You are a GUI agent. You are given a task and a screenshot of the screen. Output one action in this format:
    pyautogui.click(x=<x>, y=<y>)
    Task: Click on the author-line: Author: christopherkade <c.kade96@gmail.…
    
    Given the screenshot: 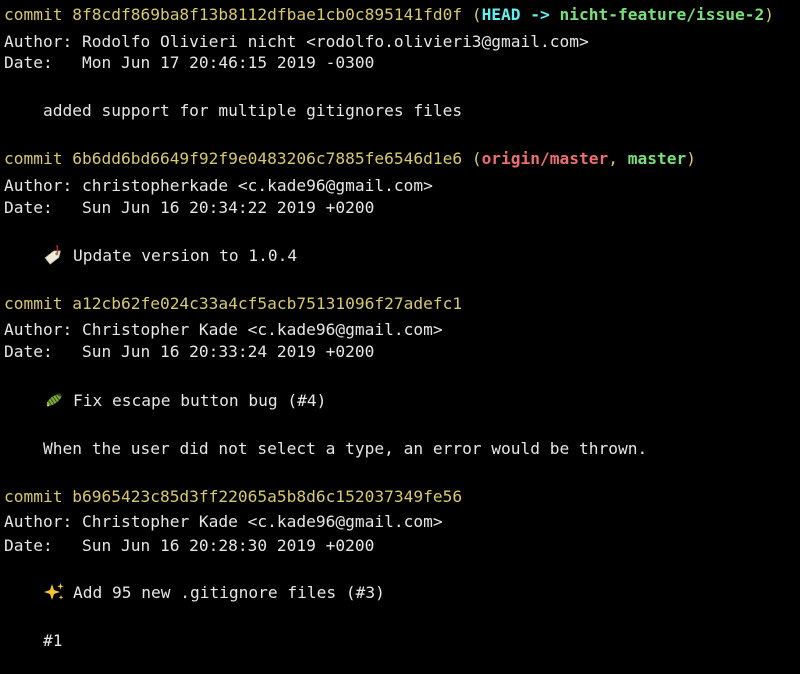 What is the action you would take?
    pyautogui.click(x=218, y=186)
    